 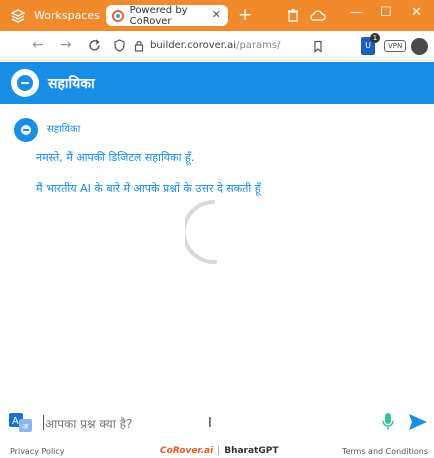 What do you see at coordinates (15, 421) in the screenshot?
I see `svg-text: A` at bounding box center [15, 421].